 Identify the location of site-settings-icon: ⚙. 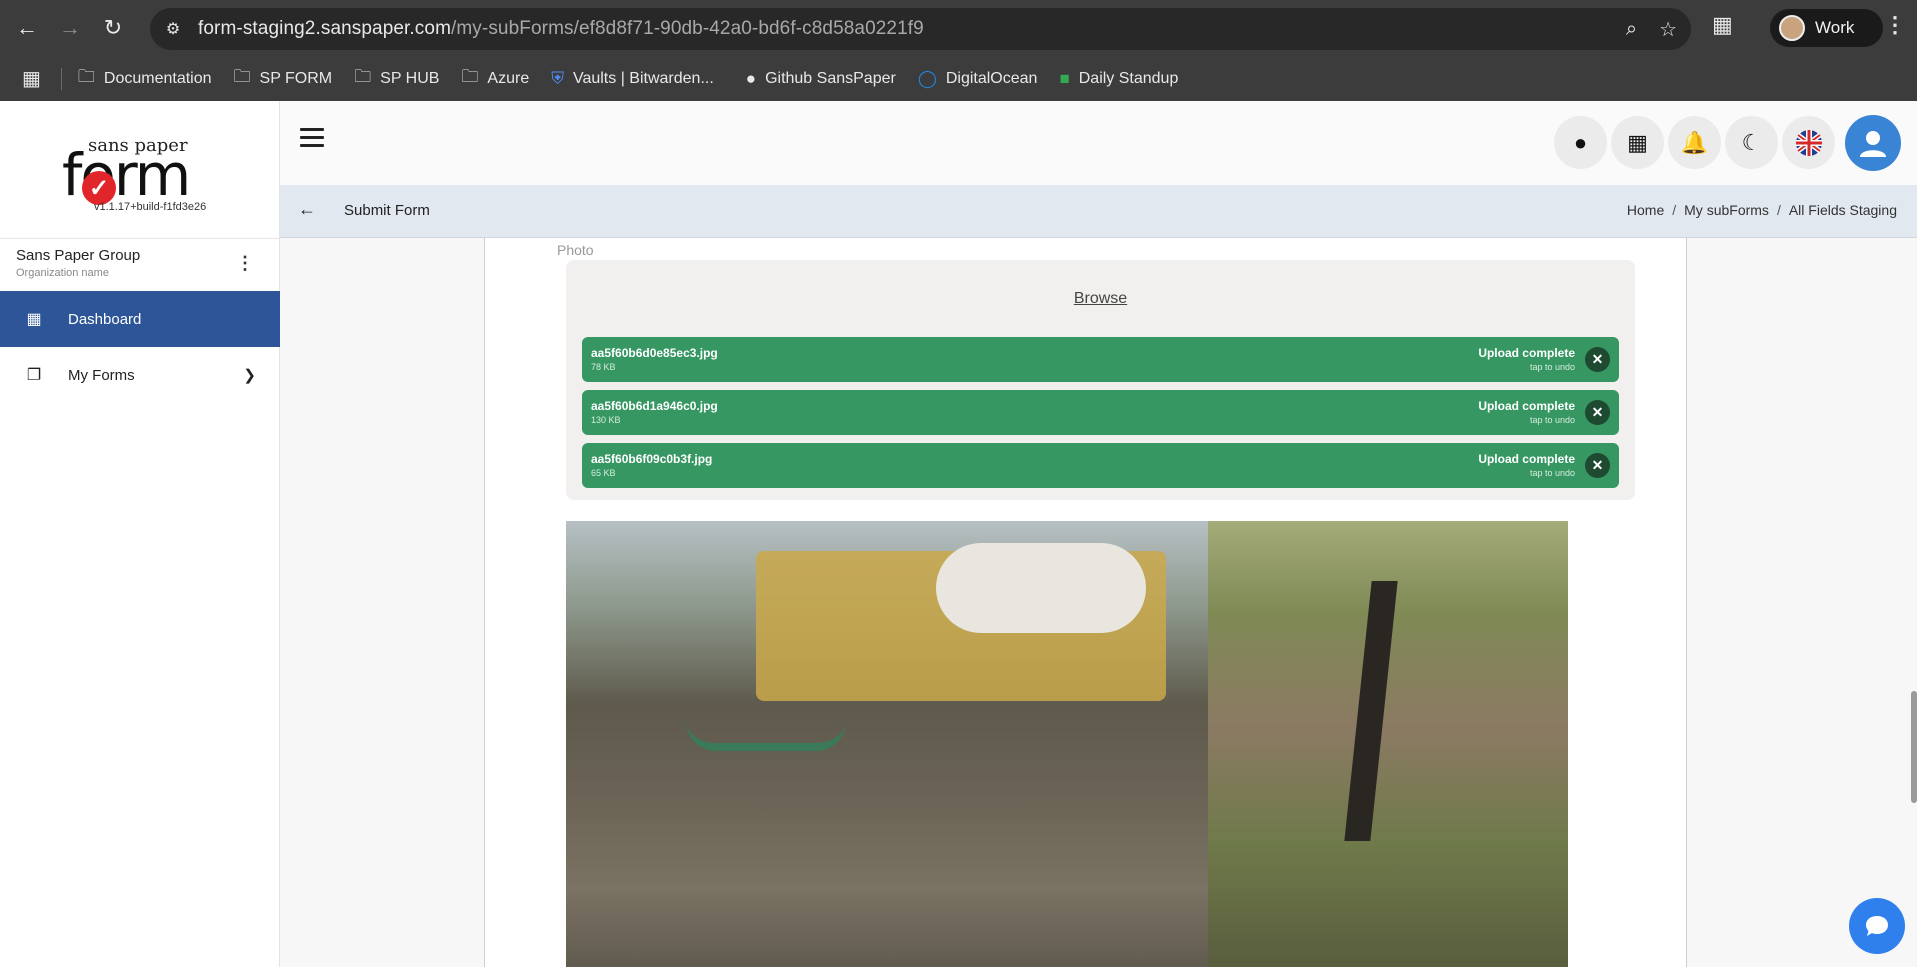
(173, 29).